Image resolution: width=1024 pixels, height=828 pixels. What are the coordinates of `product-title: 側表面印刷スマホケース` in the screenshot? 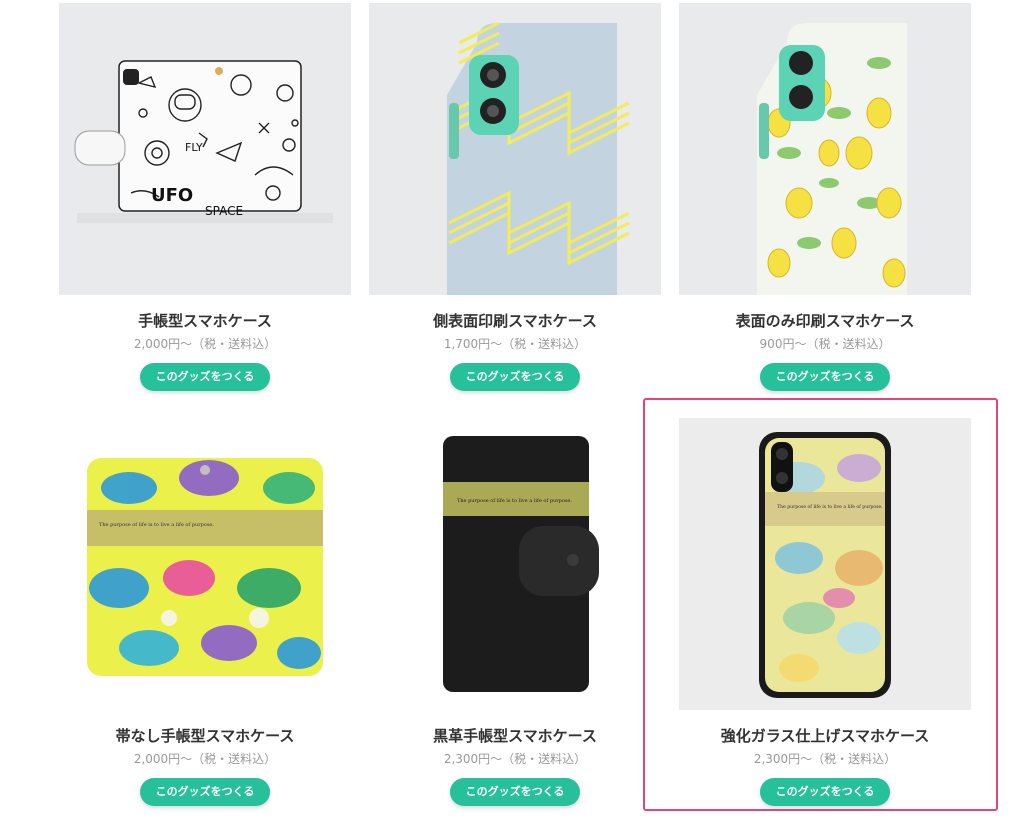 It's located at (515, 321).